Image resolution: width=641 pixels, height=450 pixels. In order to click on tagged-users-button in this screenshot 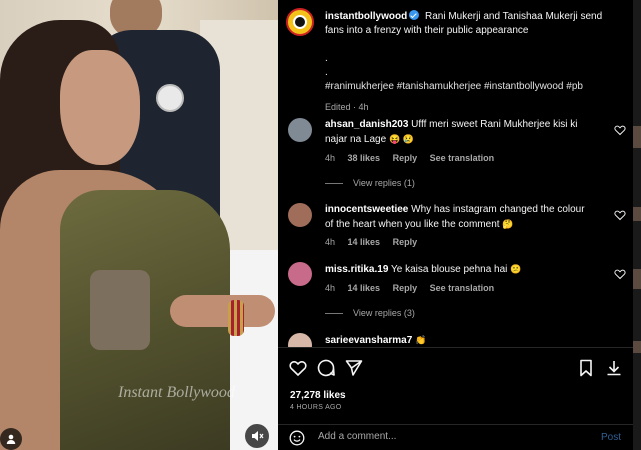, I will do `click(11, 439)`.